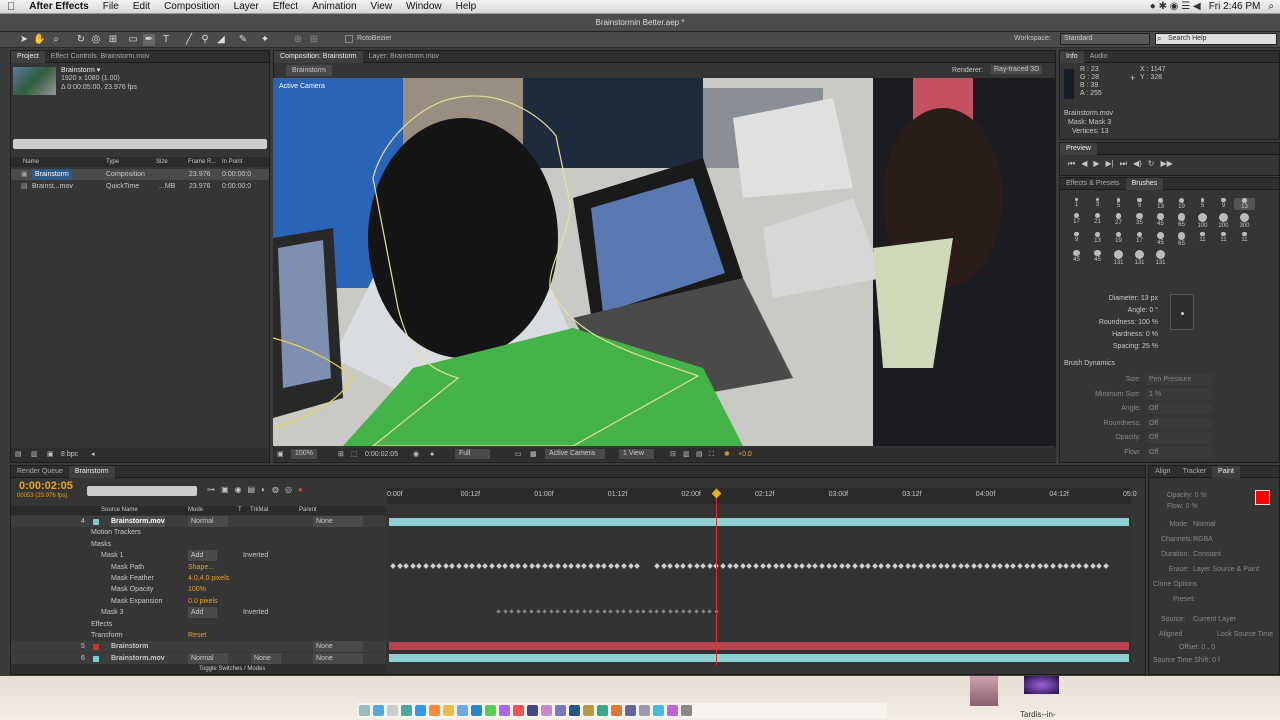 Image resolution: width=1280 pixels, height=720 pixels. What do you see at coordinates (198, 658) in the screenshot?
I see `timeline-layer-row: 6 Brainstorm.mov Normal None None` at bounding box center [198, 658].